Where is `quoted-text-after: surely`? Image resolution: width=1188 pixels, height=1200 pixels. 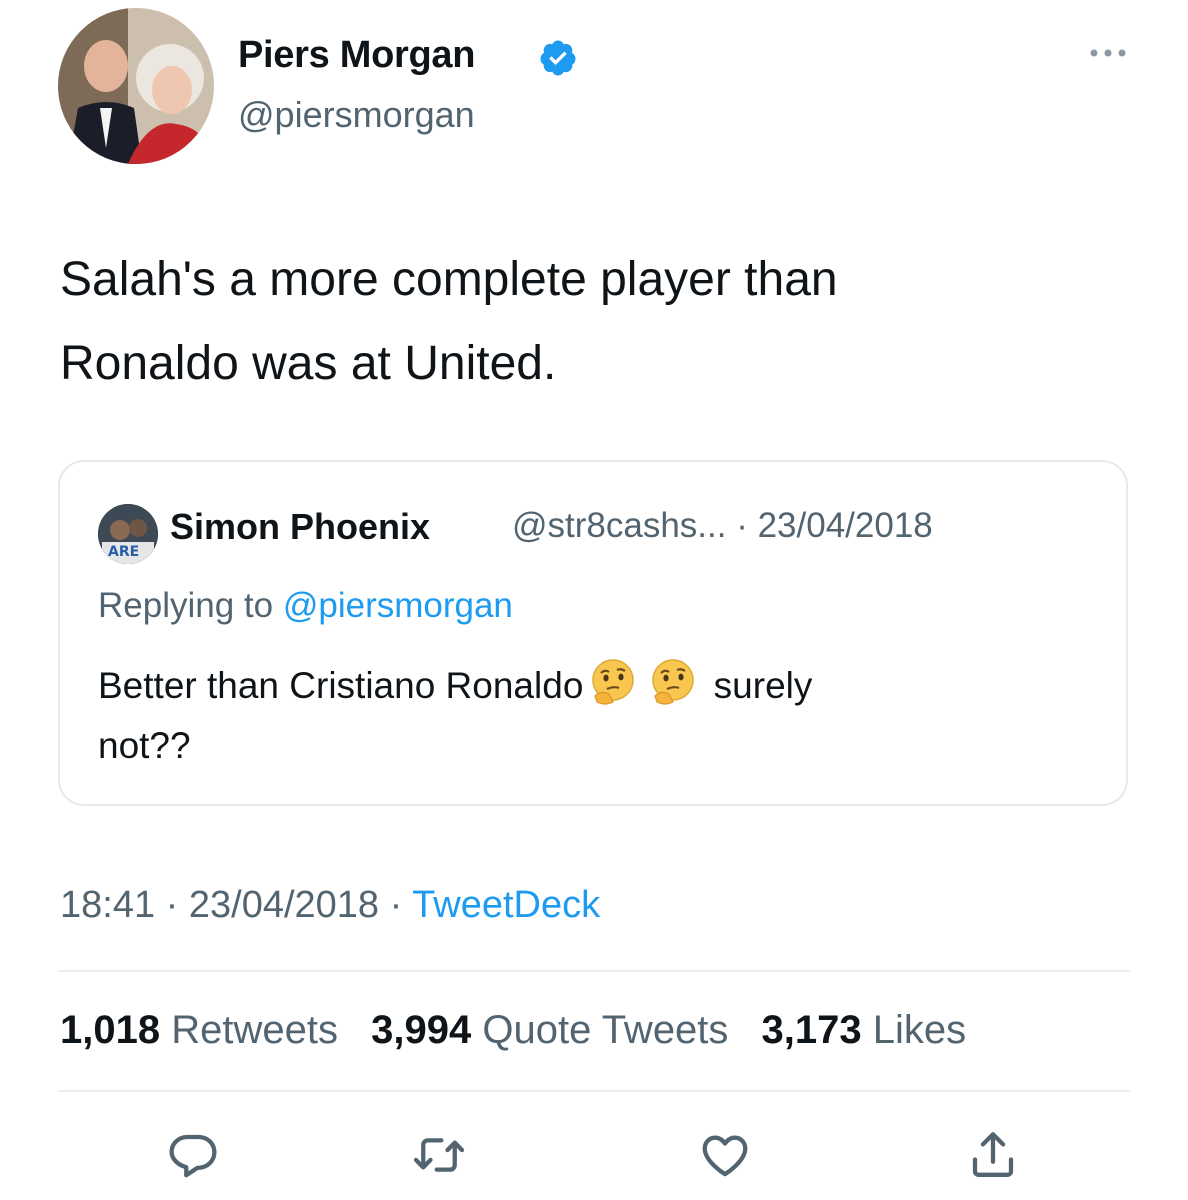
quoted-text-after: surely is located at coordinates (758, 685).